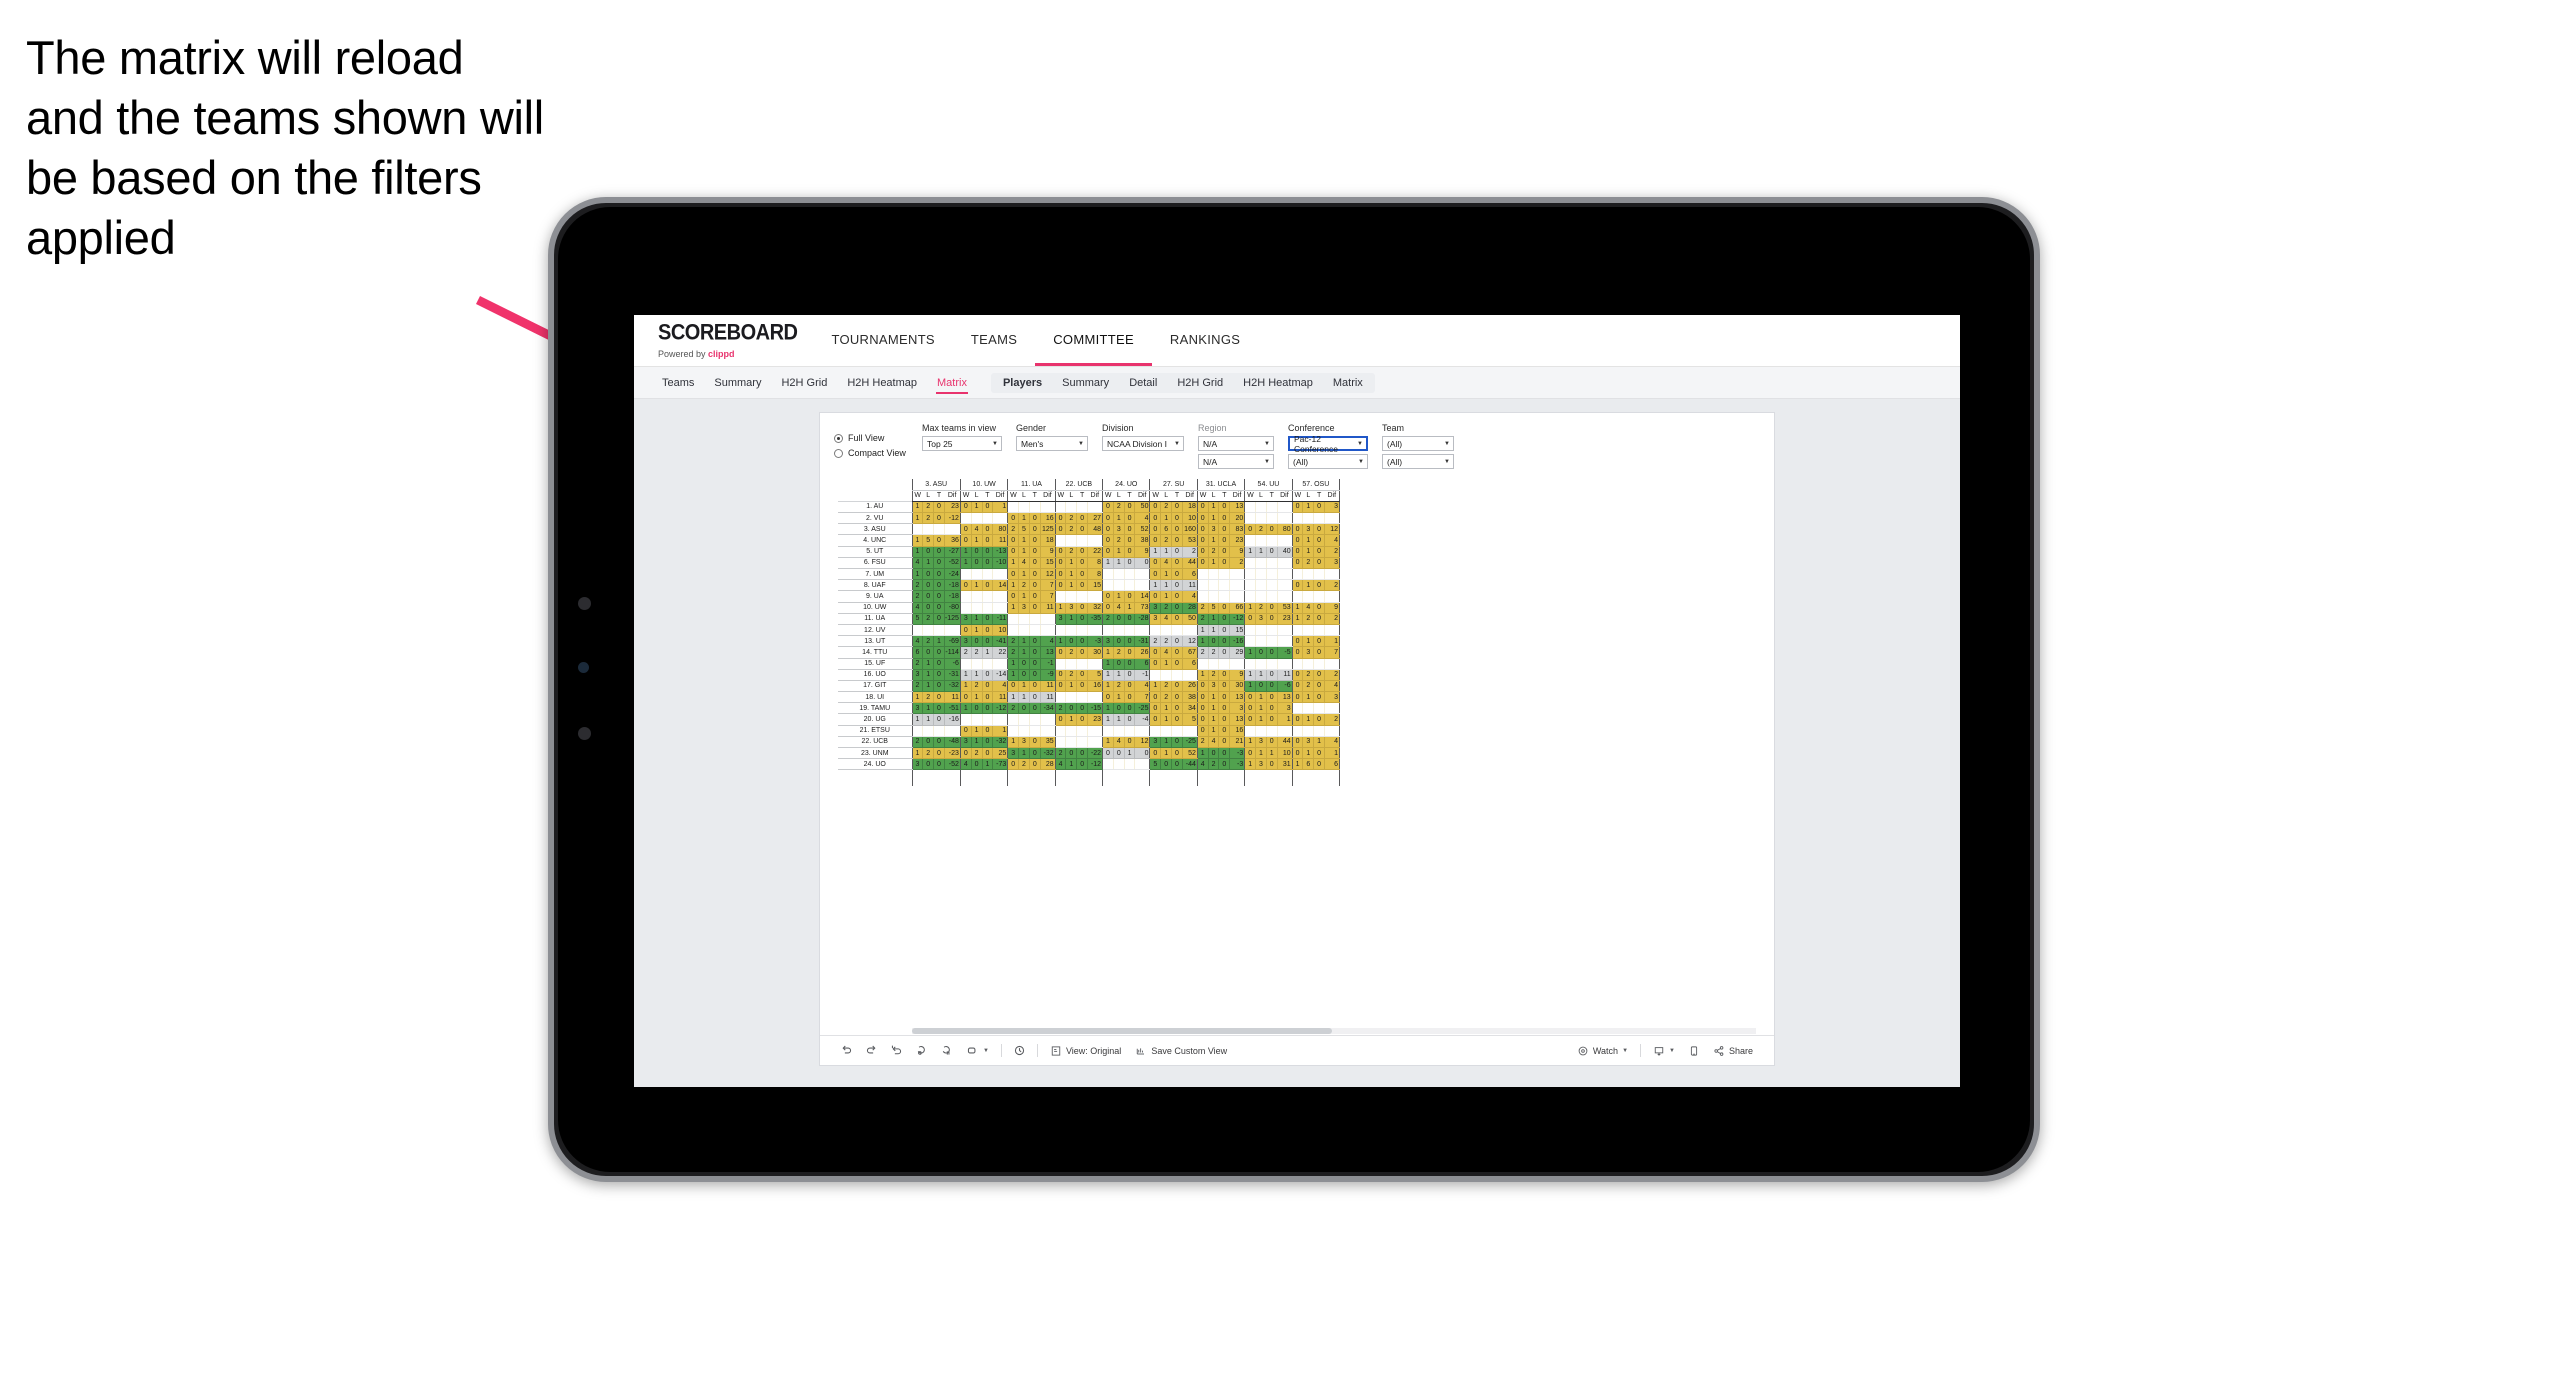  Describe the element at coordinates (1142, 652) in the screenshot. I see `matrix-cell: 26` at that location.